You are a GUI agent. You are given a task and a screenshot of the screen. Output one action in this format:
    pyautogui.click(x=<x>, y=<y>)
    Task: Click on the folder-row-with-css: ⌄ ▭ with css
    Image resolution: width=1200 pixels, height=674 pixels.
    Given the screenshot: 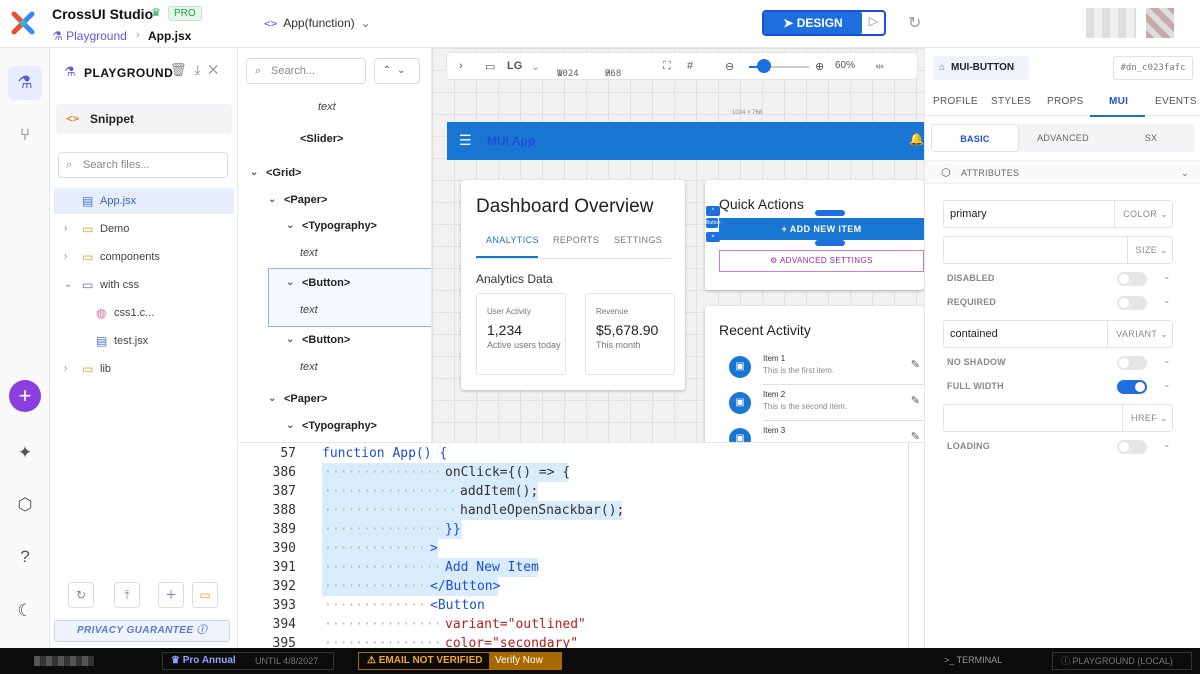 What is the action you would take?
    pyautogui.click(x=144, y=285)
    